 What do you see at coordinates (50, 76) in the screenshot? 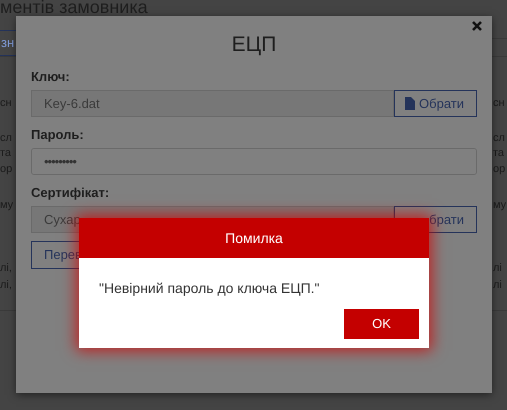
I see `field-label: Ключ:` at bounding box center [50, 76].